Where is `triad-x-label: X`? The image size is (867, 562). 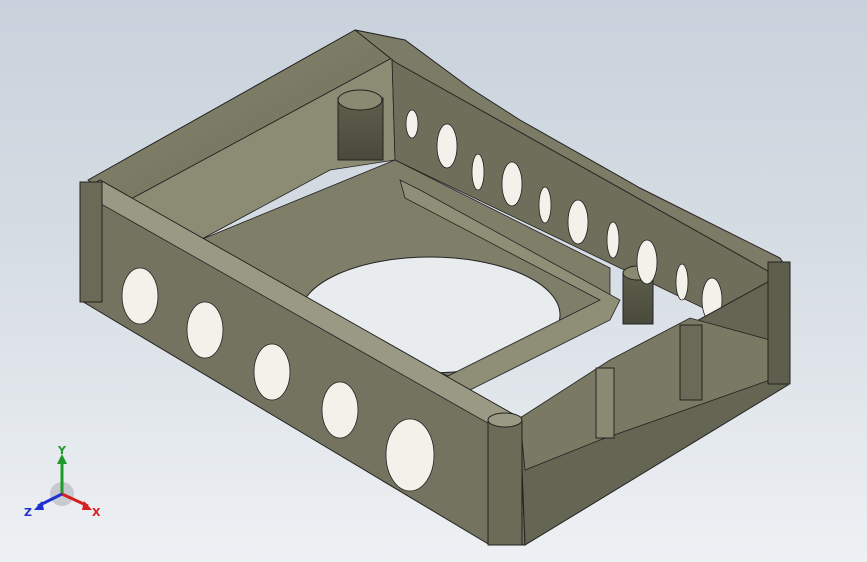 triad-x-label: X is located at coordinates (96, 512).